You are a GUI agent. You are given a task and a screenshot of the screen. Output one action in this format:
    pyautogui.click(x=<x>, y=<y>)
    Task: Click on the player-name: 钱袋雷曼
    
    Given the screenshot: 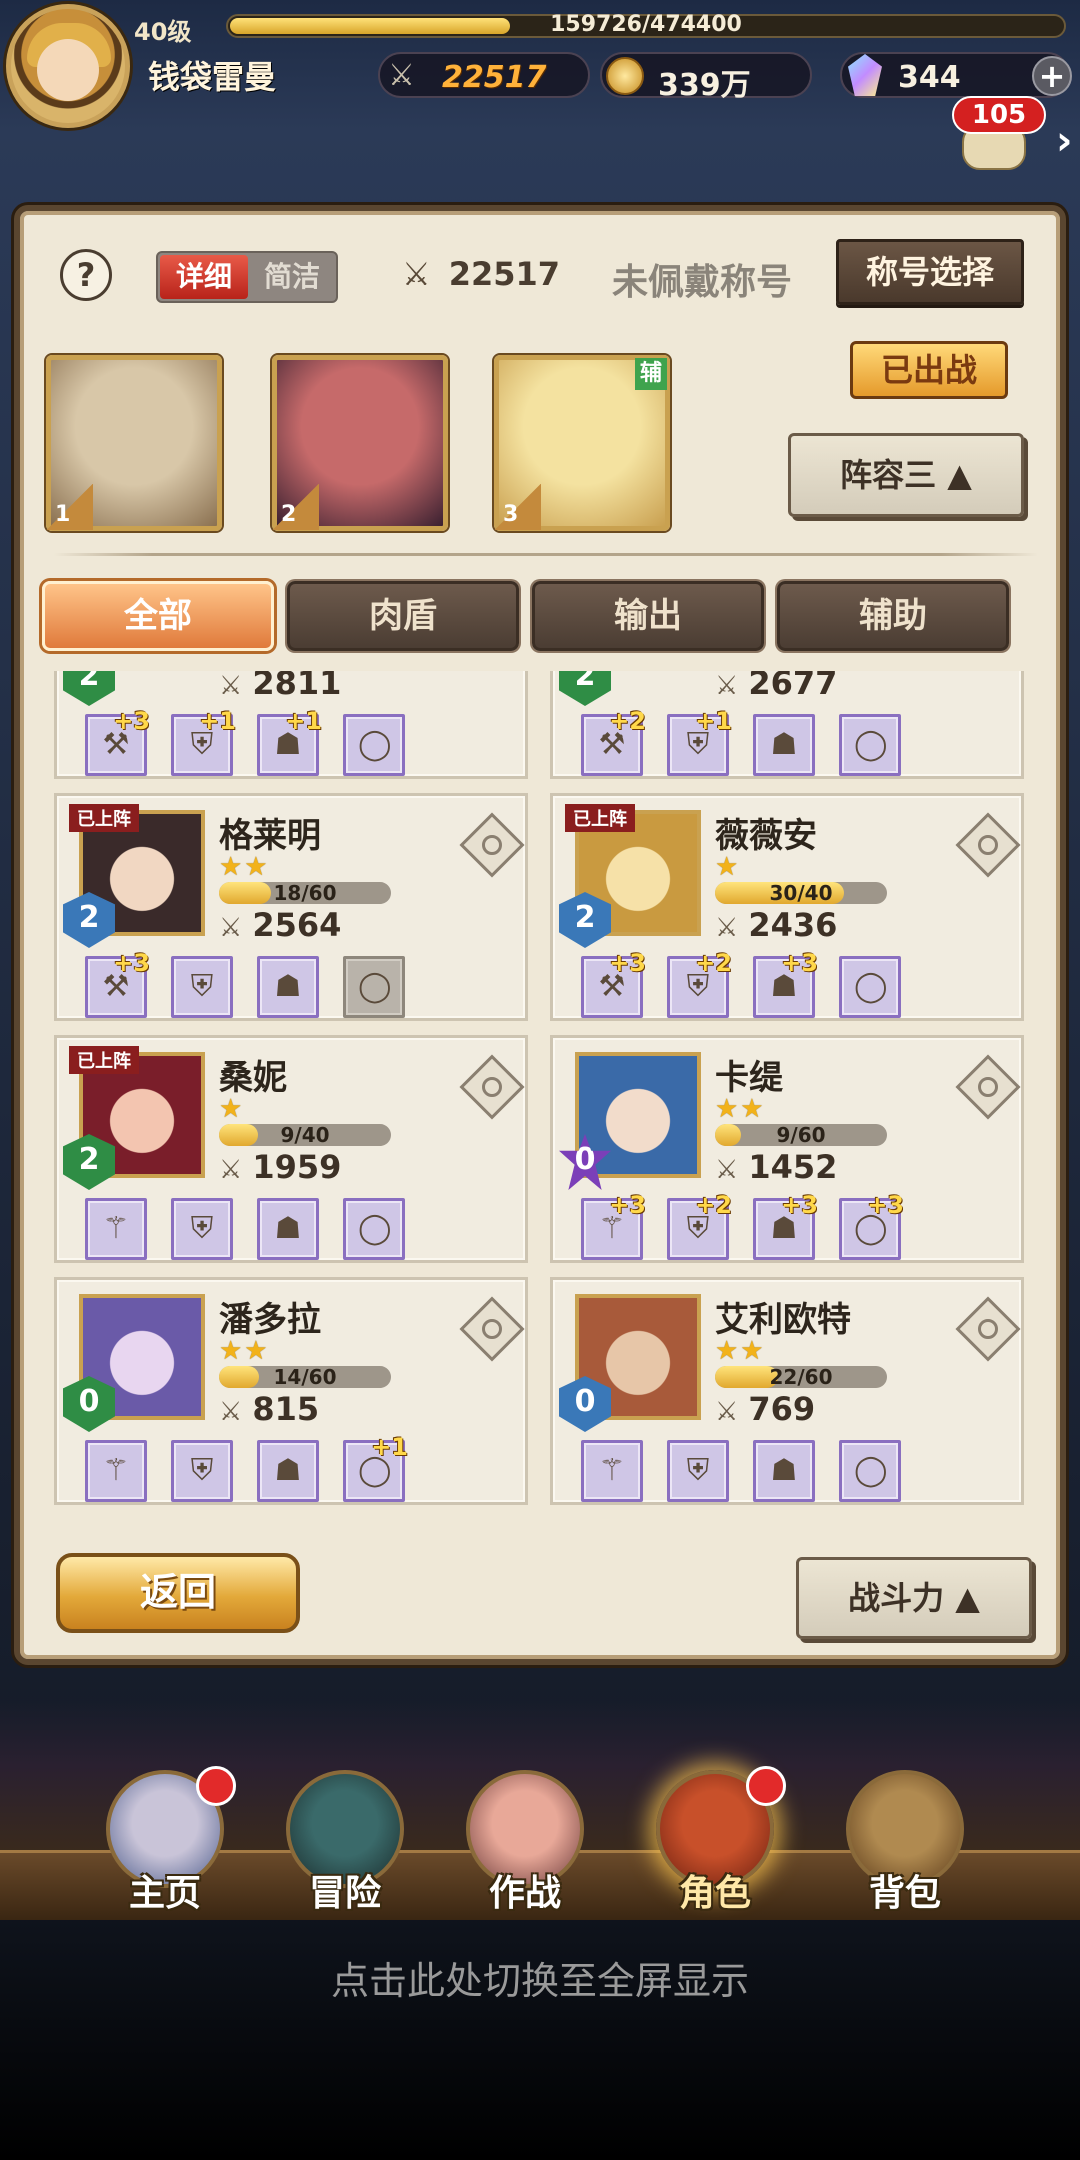 What is the action you would take?
    pyautogui.click(x=212, y=77)
    